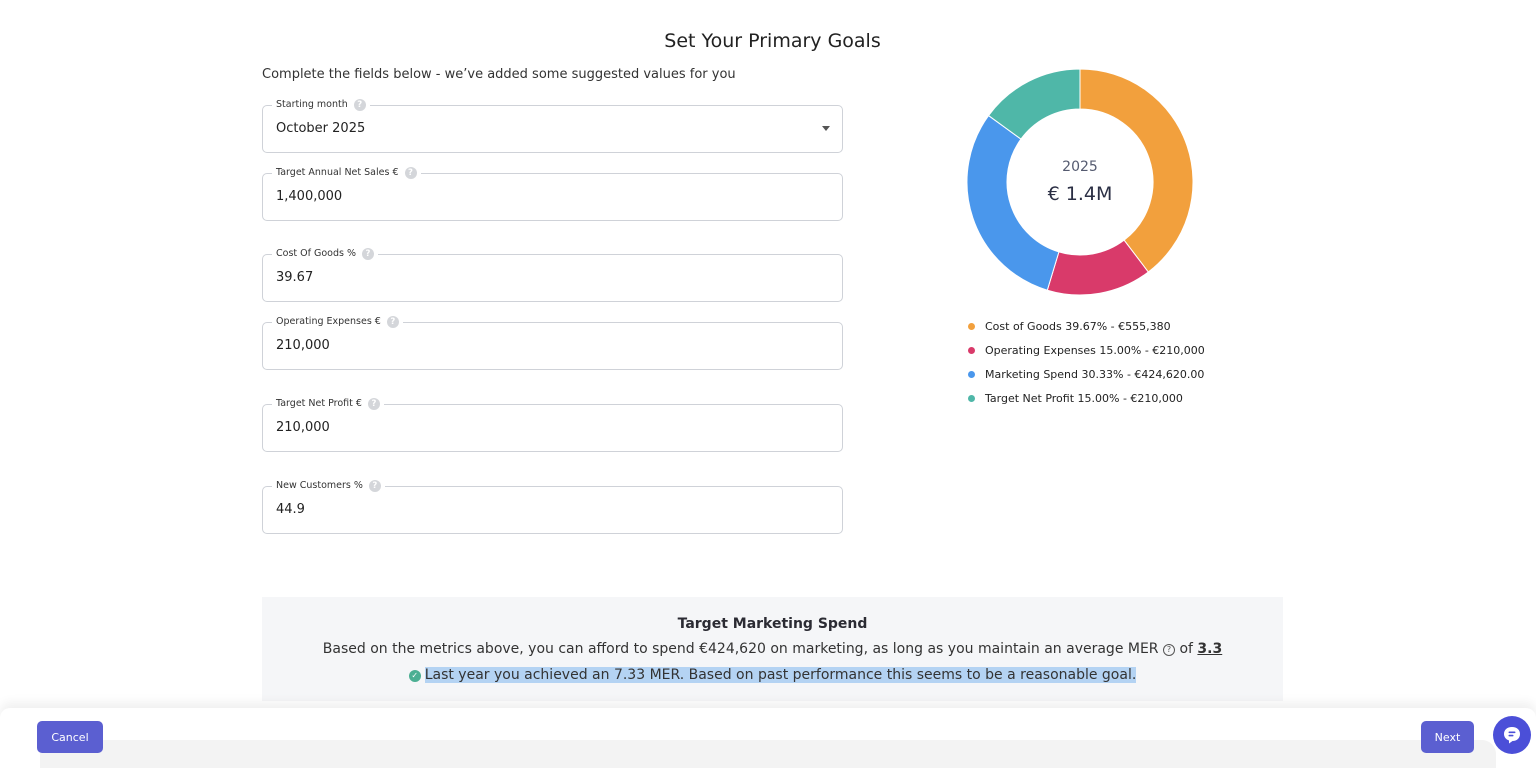 This screenshot has height=768, width=1536. Describe the element at coordinates (772, 41) in the screenshot. I see `page-title: Set Your Primary Goals` at that location.